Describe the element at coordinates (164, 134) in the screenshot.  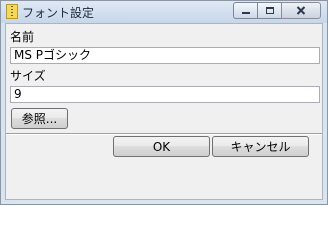
I see `separator` at that location.